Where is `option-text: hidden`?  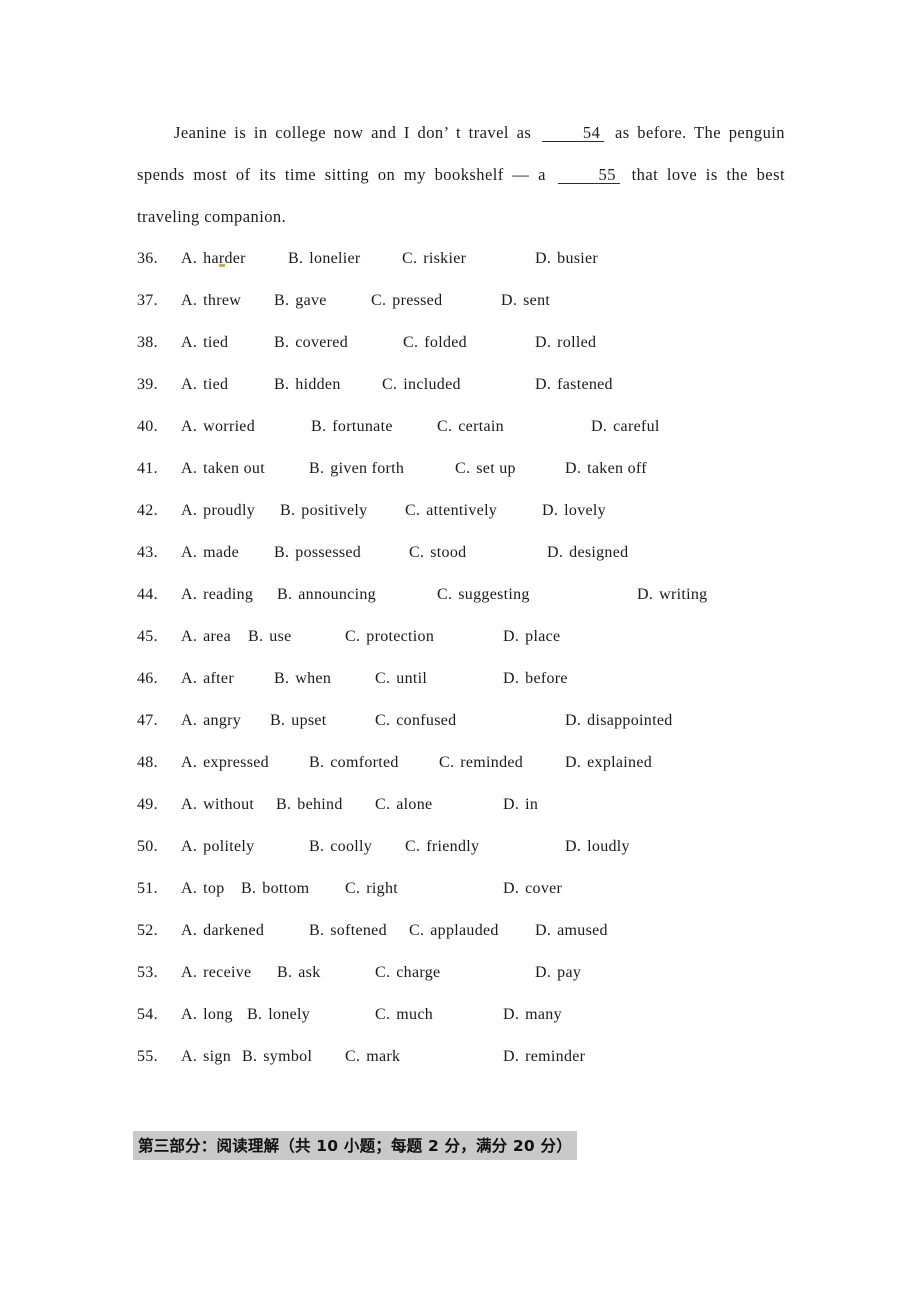 option-text: hidden is located at coordinates (318, 384).